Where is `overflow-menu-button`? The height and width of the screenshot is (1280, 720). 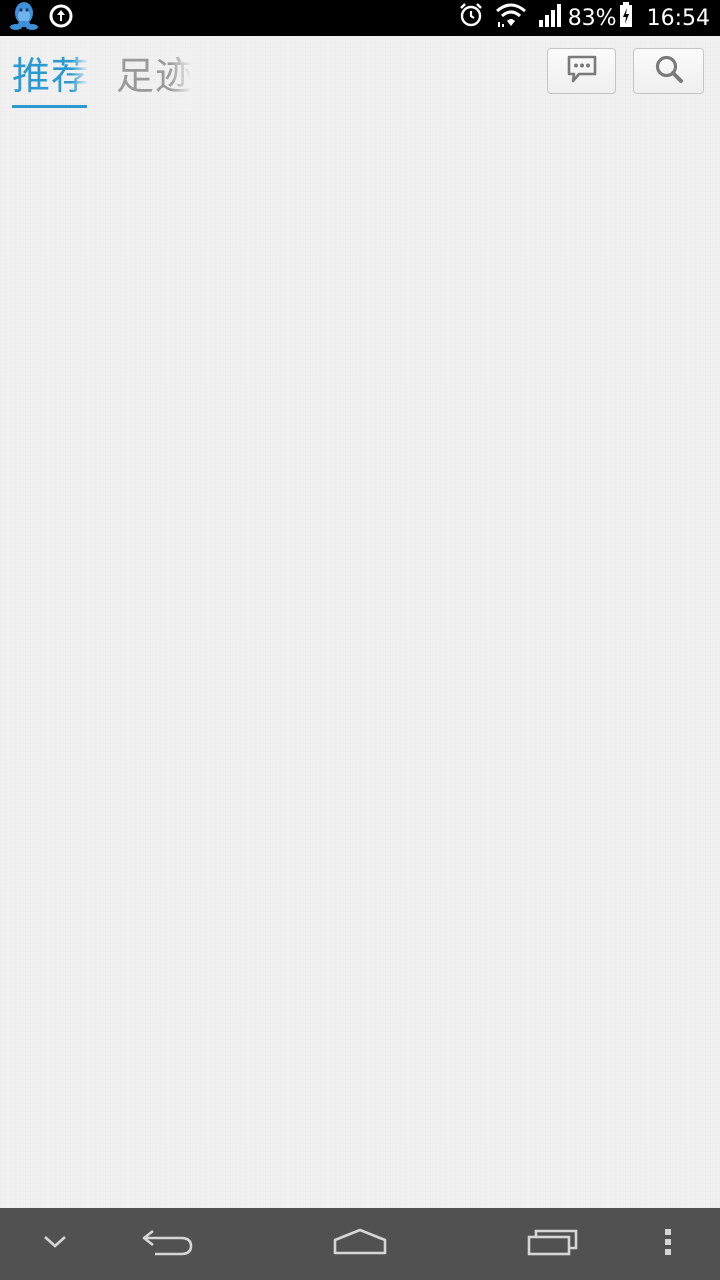
overflow-menu-button is located at coordinates (668, 1244).